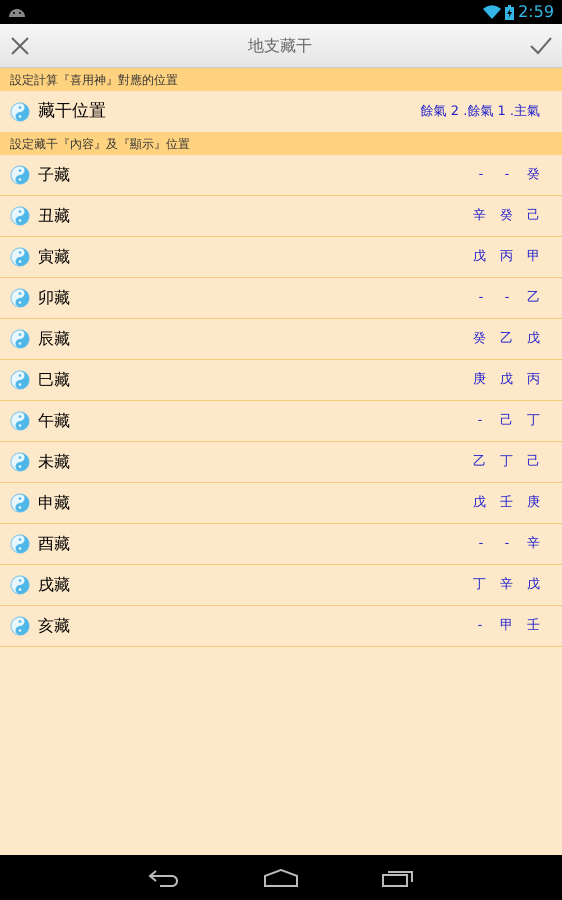  What do you see at coordinates (54, 257) in the screenshot?
I see `row-label: 寅藏` at bounding box center [54, 257].